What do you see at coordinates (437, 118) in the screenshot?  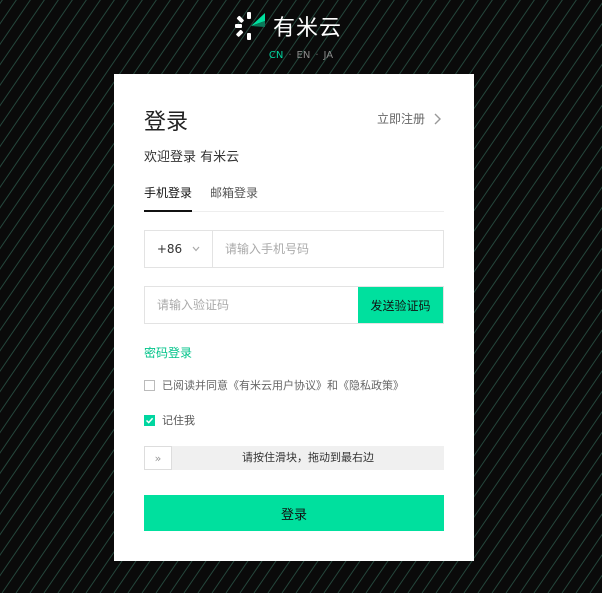 I see `chevron-right-icon` at bounding box center [437, 118].